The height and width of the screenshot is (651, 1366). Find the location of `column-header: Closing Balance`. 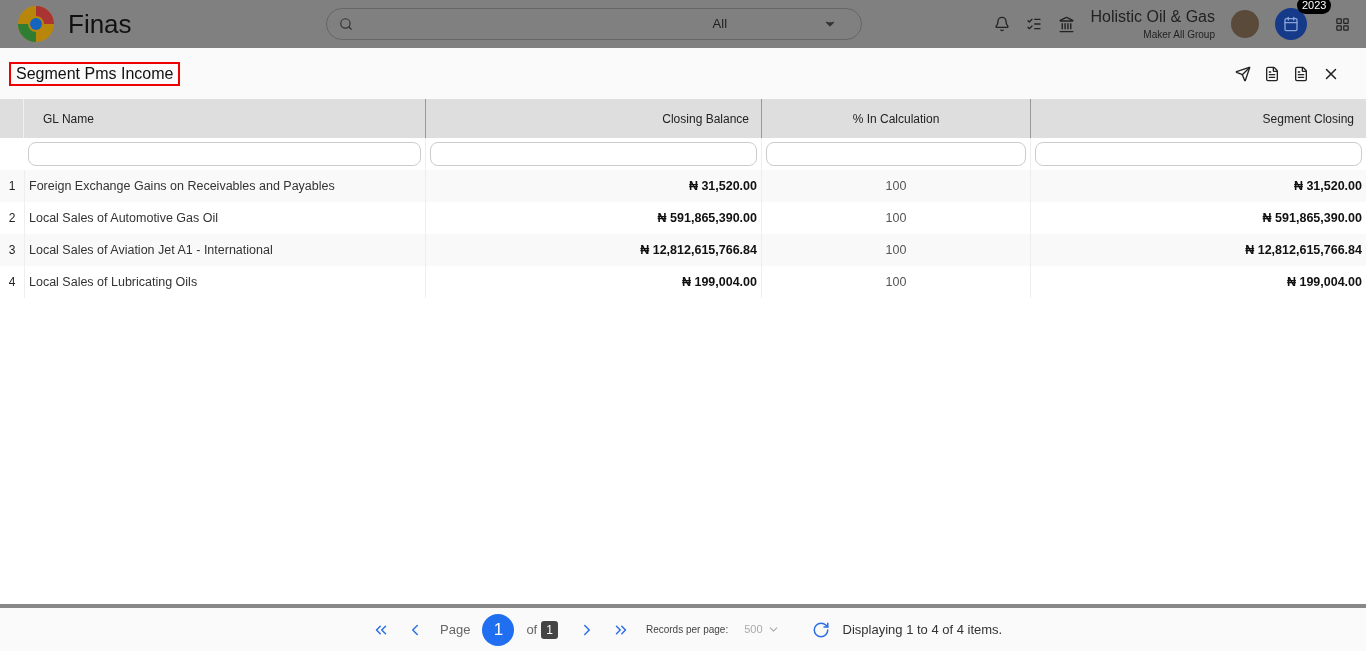

column-header: Closing Balance is located at coordinates (593, 118).